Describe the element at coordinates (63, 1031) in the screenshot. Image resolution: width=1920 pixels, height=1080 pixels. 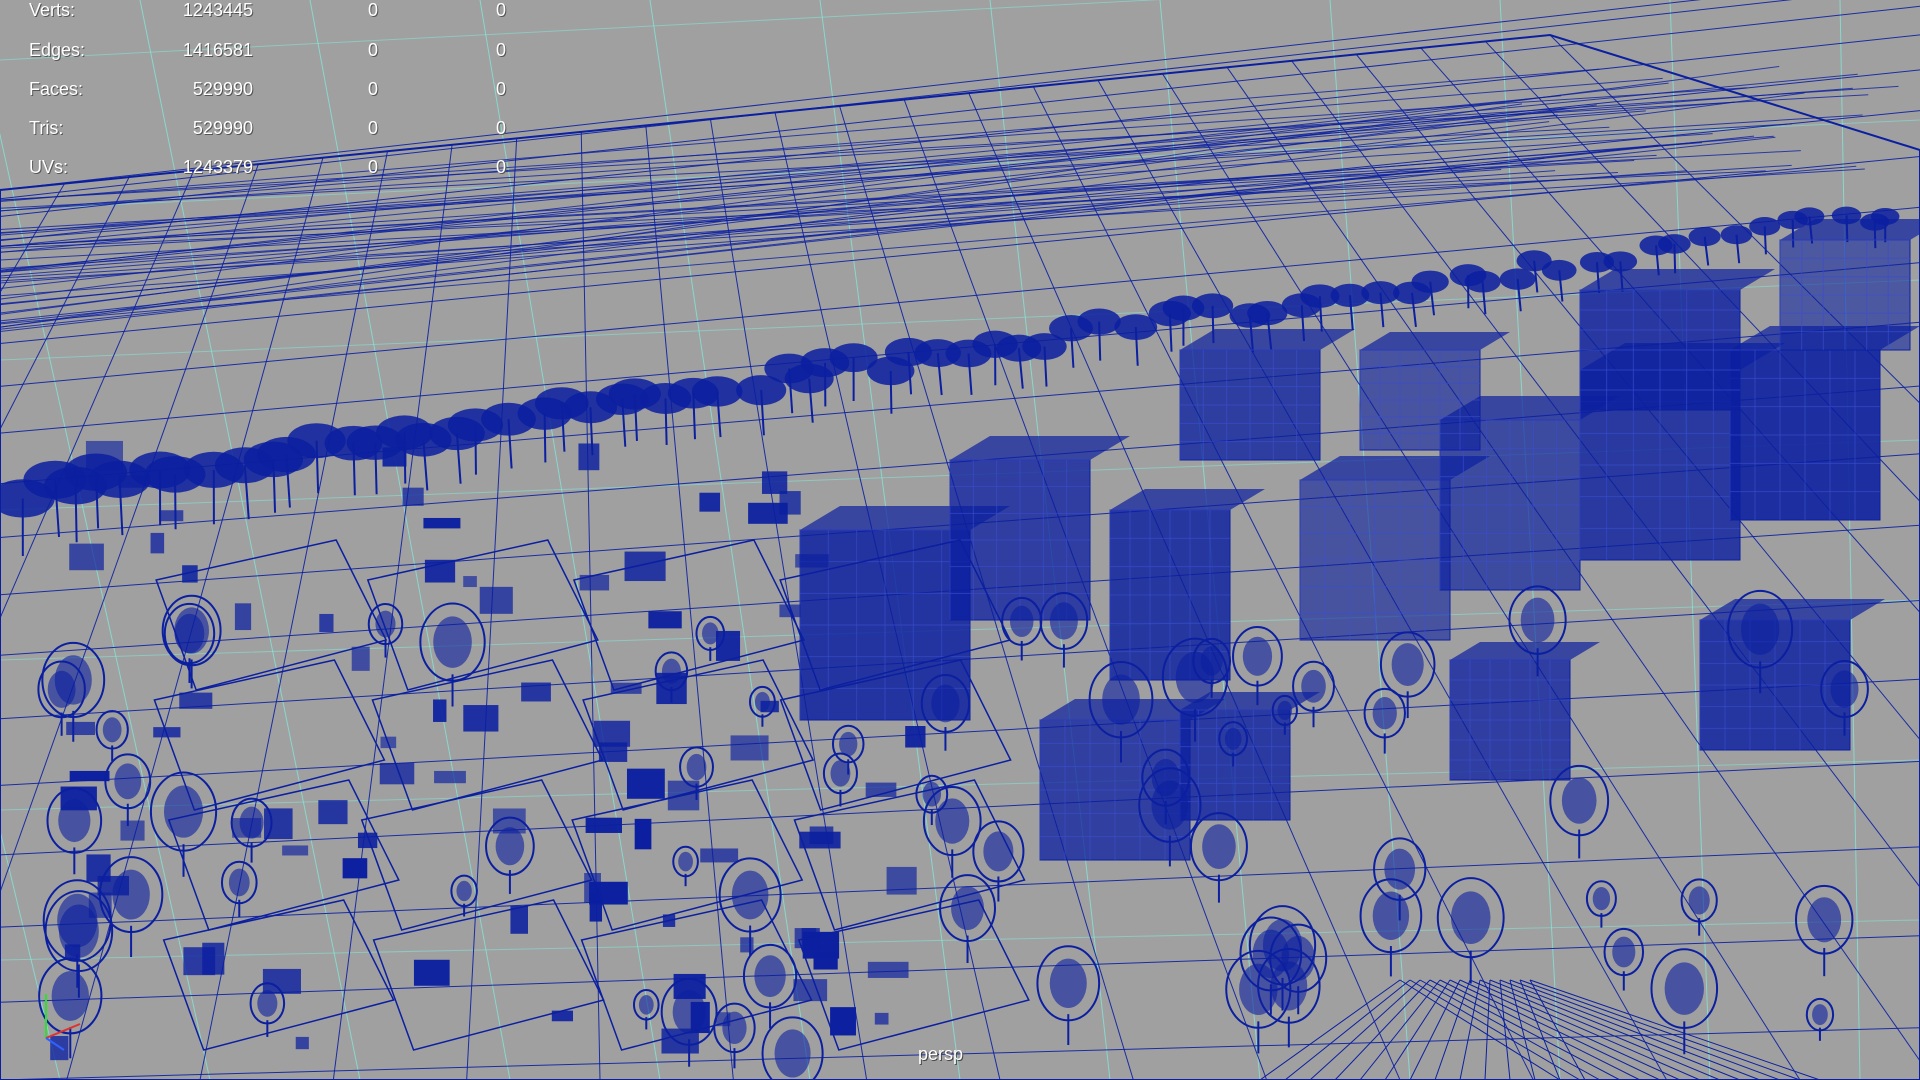
I see `x-axis-line` at that location.